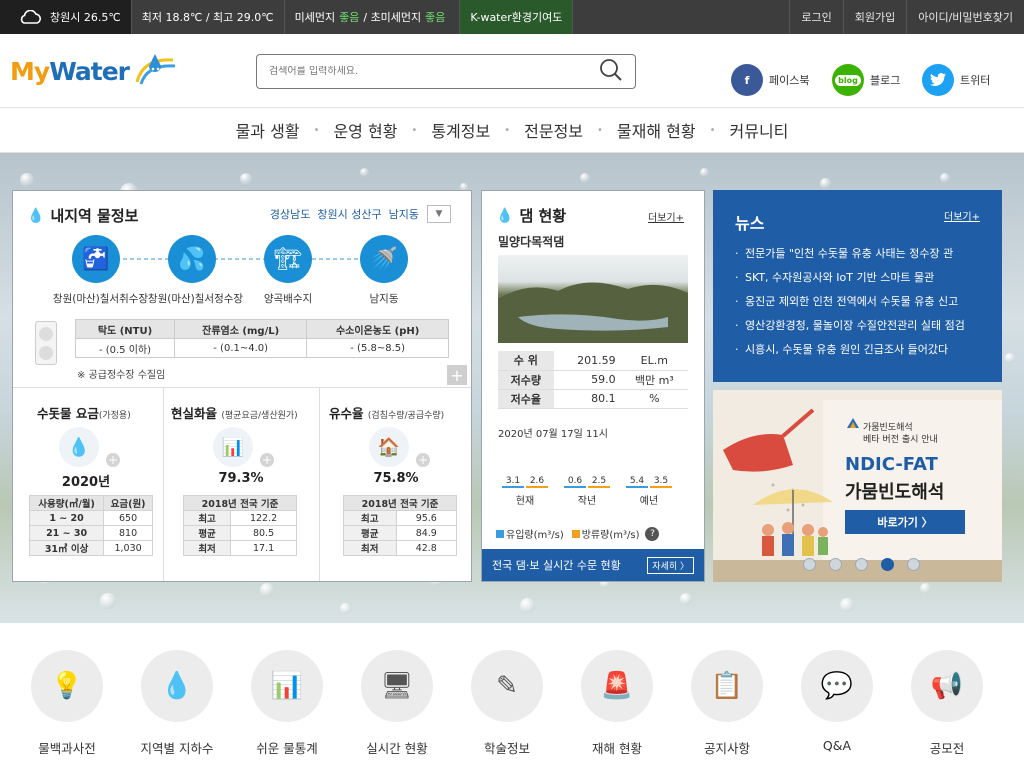 This screenshot has height=771, width=1024. What do you see at coordinates (727, 686) in the screenshot?
I see `quick-menu-item: 📋` at bounding box center [727, 686].